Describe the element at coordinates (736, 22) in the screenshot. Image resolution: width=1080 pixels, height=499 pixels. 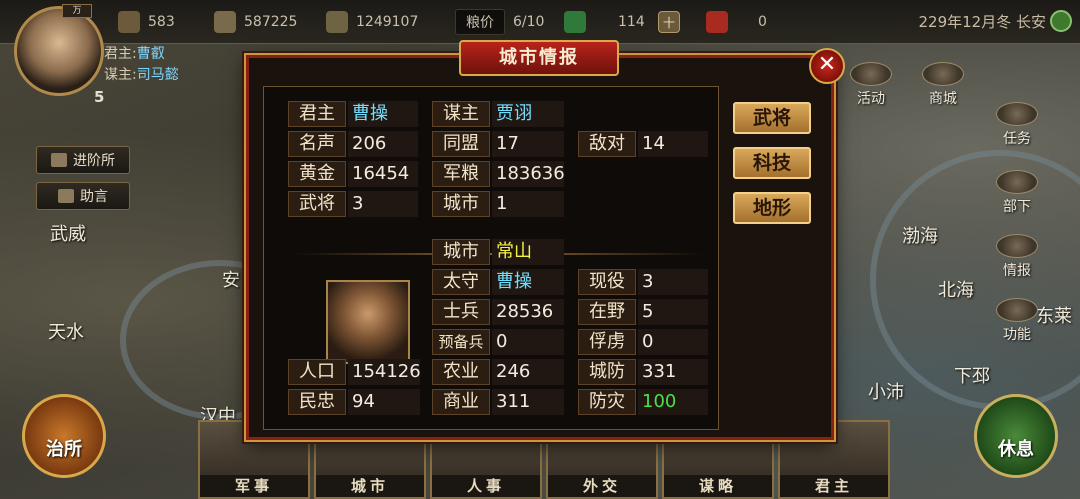
I see `resource-token: 0` at that location.